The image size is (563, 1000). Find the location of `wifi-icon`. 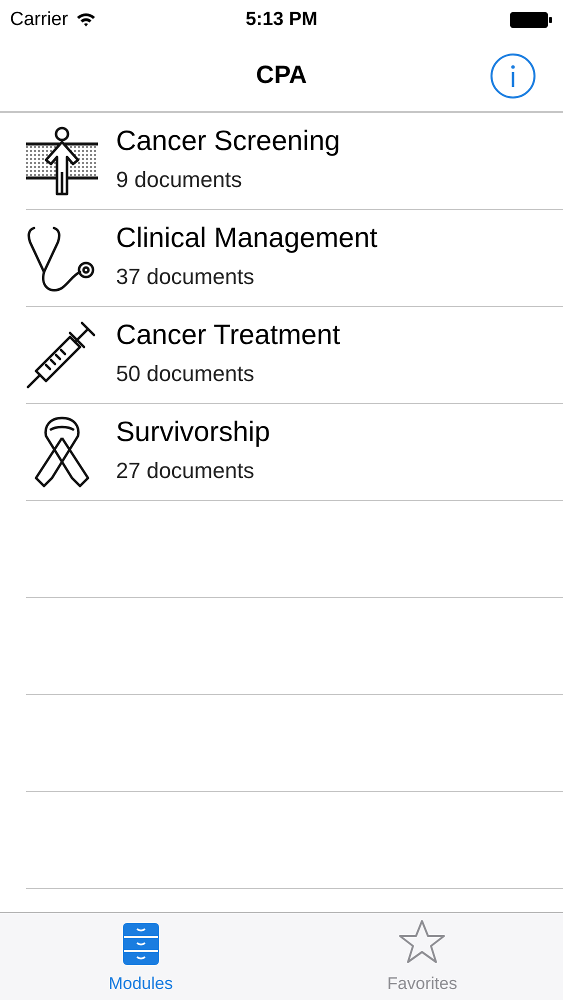

wifi-icon is located at coordinates (86, 20).